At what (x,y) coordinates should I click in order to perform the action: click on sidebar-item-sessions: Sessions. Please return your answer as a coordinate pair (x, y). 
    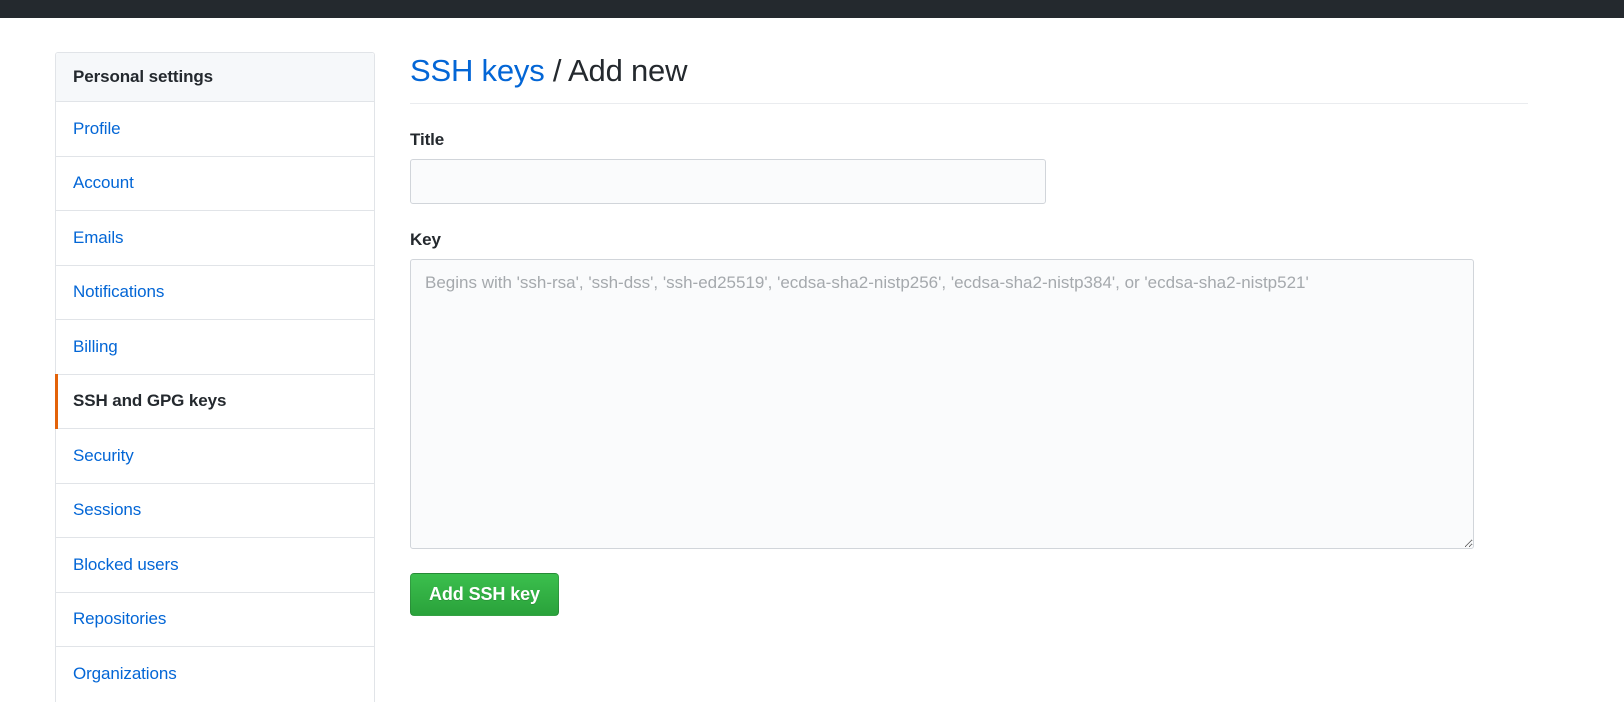
    Looking at the image, I should click on (215, 510).